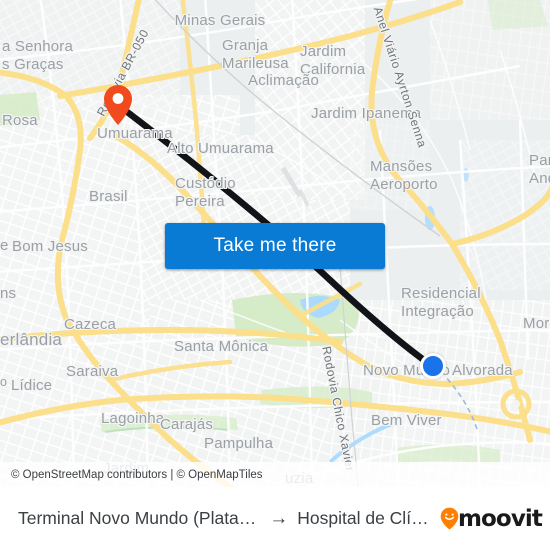 This screenshot has height=550, width=550. Describe the element at coordinates (433, 366) in the screenshot. I see `destination-dot-icon` at that location.